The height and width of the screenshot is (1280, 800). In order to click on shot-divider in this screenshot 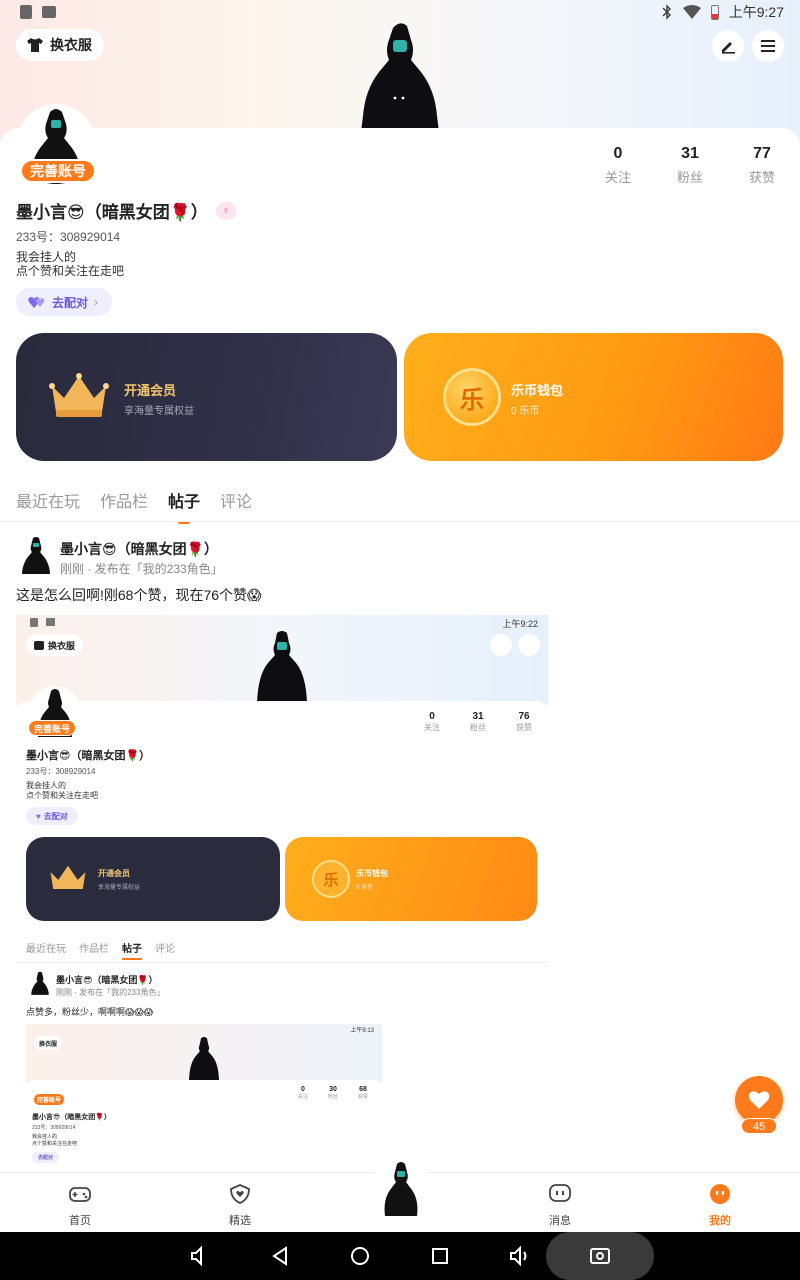, I will do `click(282, 962)`.